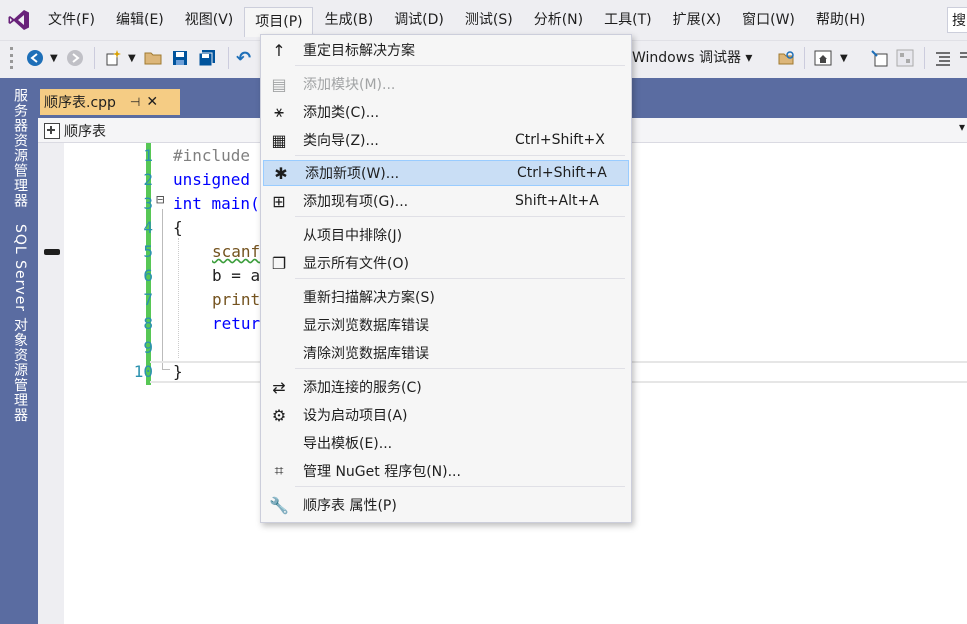  I want to click on line-number: 7, so click(148, 299).